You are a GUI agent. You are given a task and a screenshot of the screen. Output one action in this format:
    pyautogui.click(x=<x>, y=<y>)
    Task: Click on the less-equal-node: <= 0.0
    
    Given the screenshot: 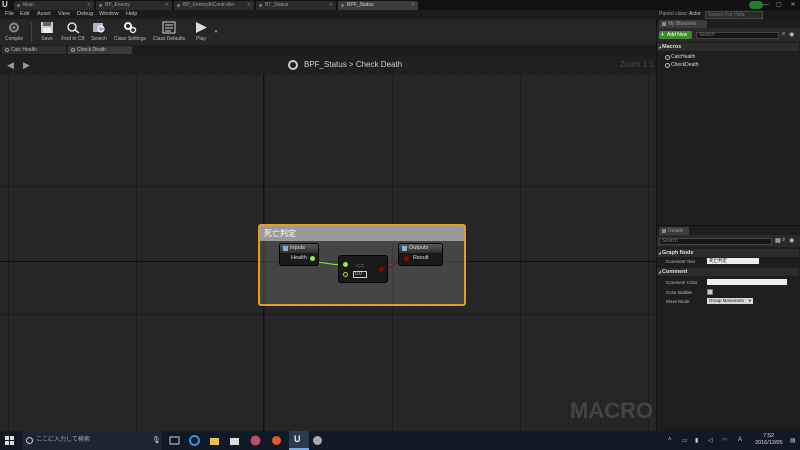 What is the action you would take?
    pyautogui.click(x=363, y=269)
    